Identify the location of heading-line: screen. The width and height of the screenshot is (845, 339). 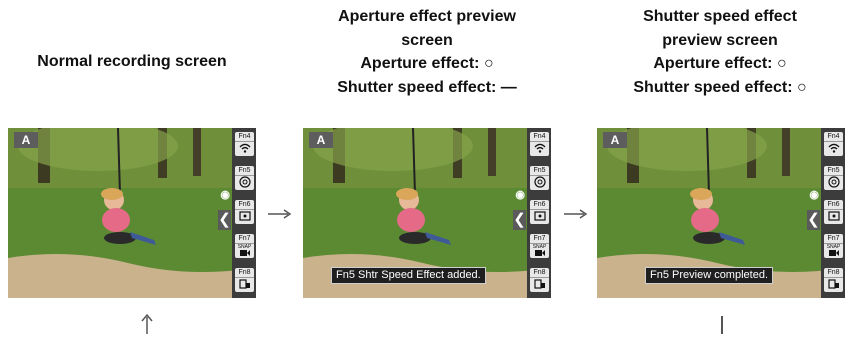
(427, 40).